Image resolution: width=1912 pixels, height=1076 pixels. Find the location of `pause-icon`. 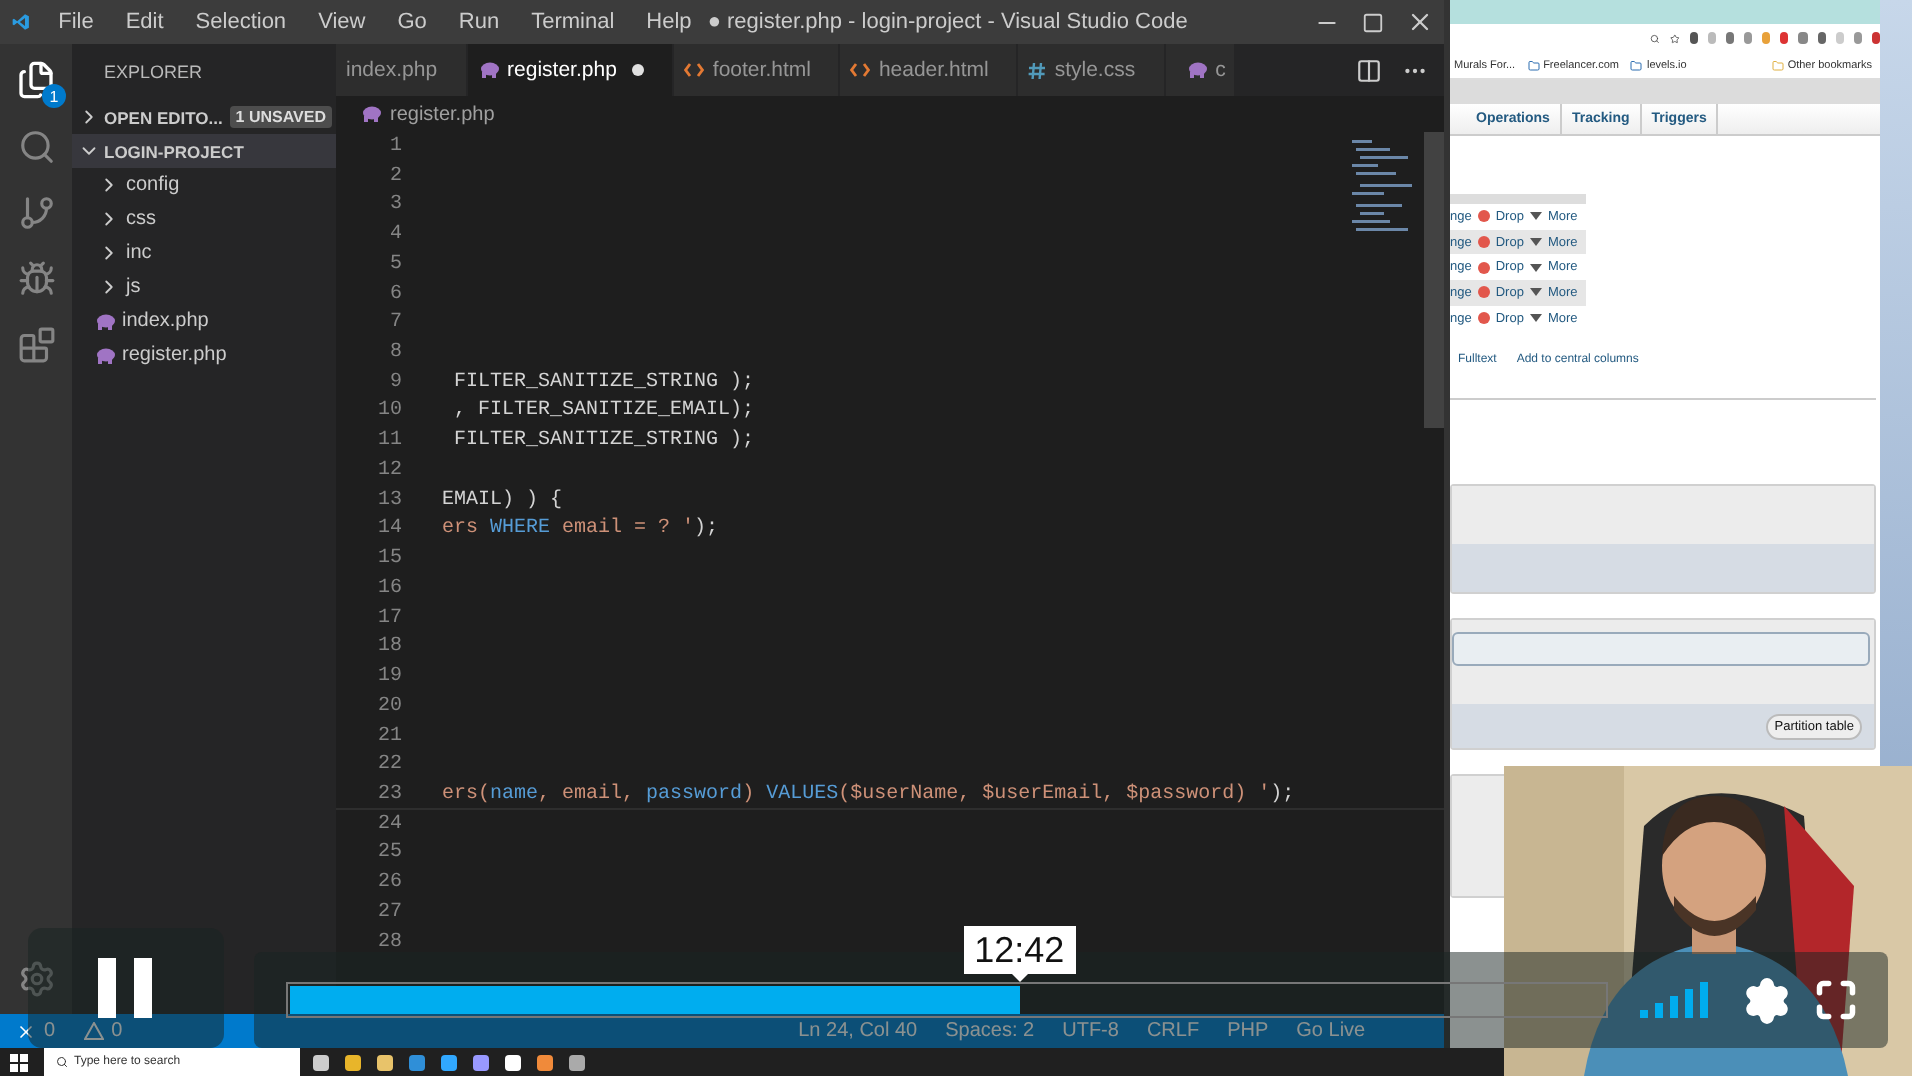

pause-icon is located at coordinates (126, 988).